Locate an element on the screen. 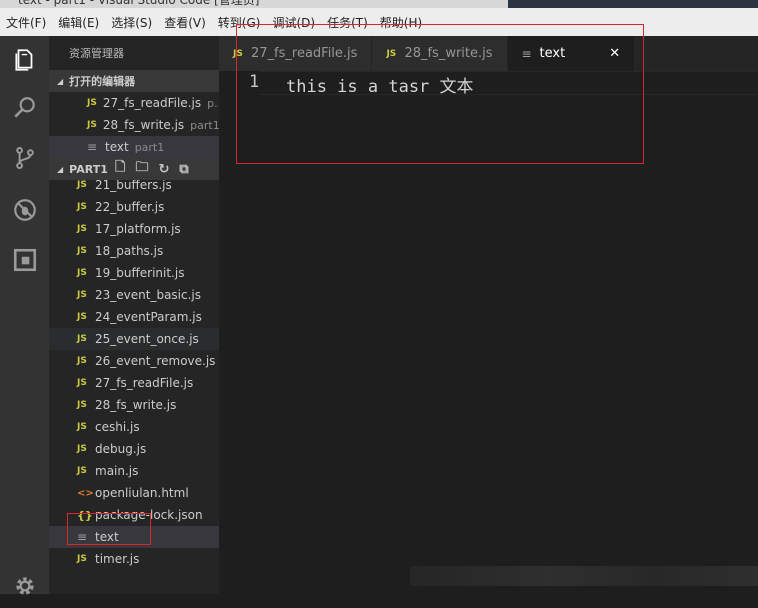 The height and width of the screenshot is (608, 758). file-name: ceshi.js is located at coordinates (117, 427).